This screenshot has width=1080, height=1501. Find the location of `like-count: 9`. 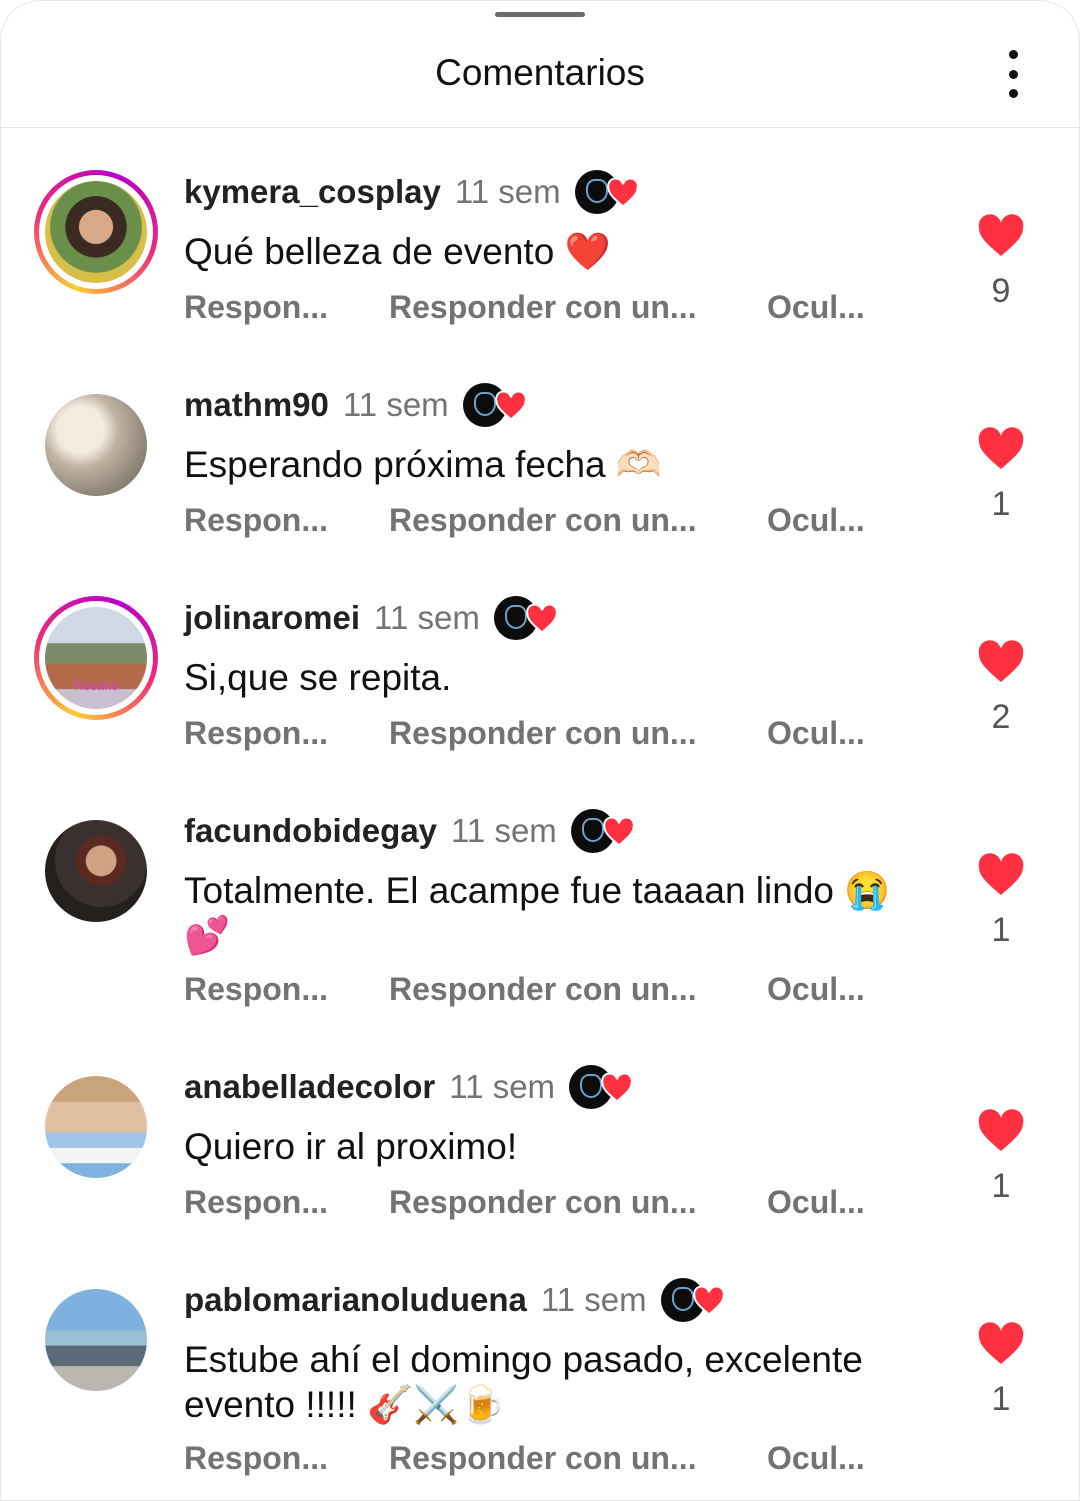

like-count: 9 is located at coordinates (1001, 291).